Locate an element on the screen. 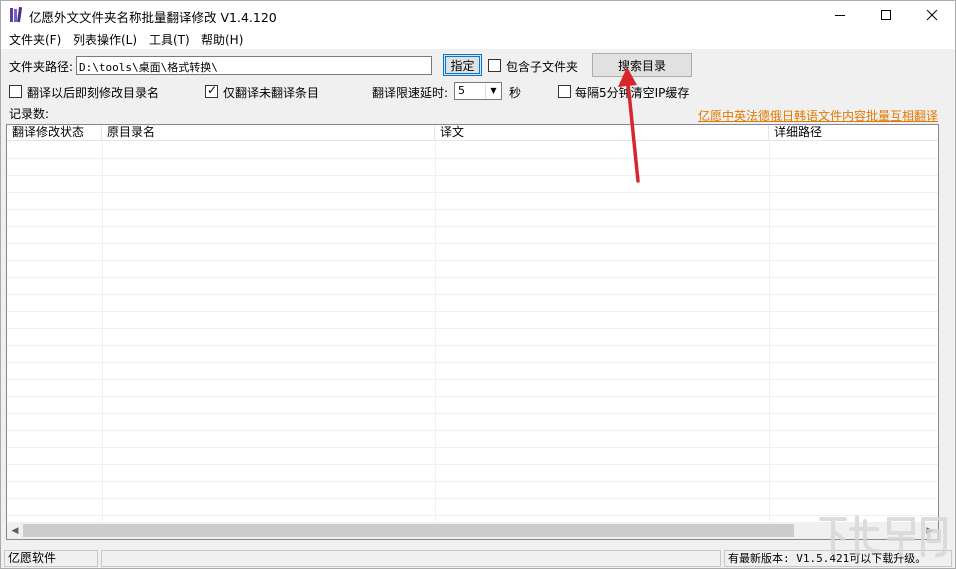 The height and width of the screenshot is (569, 956). search-directory-button: 搜索目录 is located at coordinates (642, 65).